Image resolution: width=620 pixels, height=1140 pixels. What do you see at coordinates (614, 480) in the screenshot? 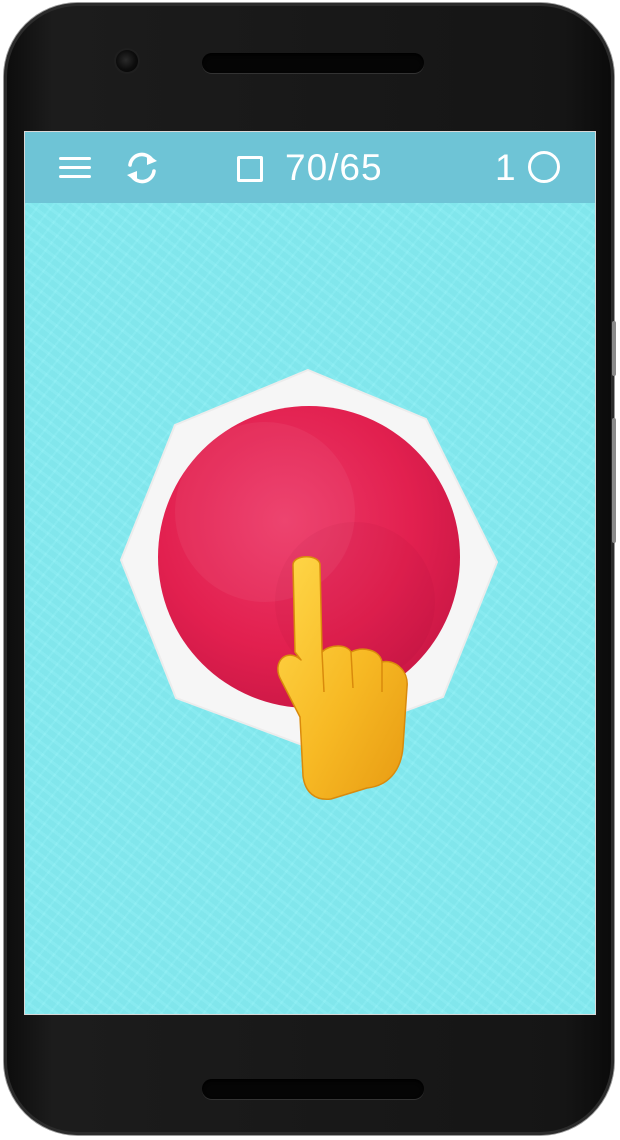
I see `volume-button` at bounding box center [614, 480].